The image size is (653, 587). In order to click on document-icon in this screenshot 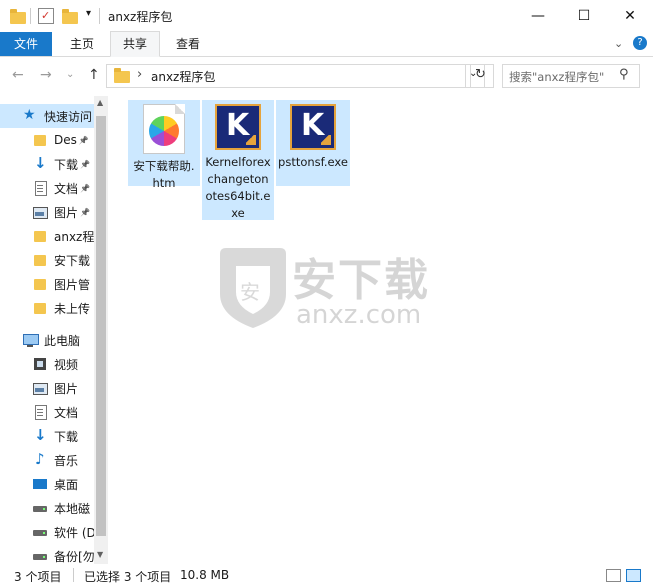, I will do `click(40, 412)`.